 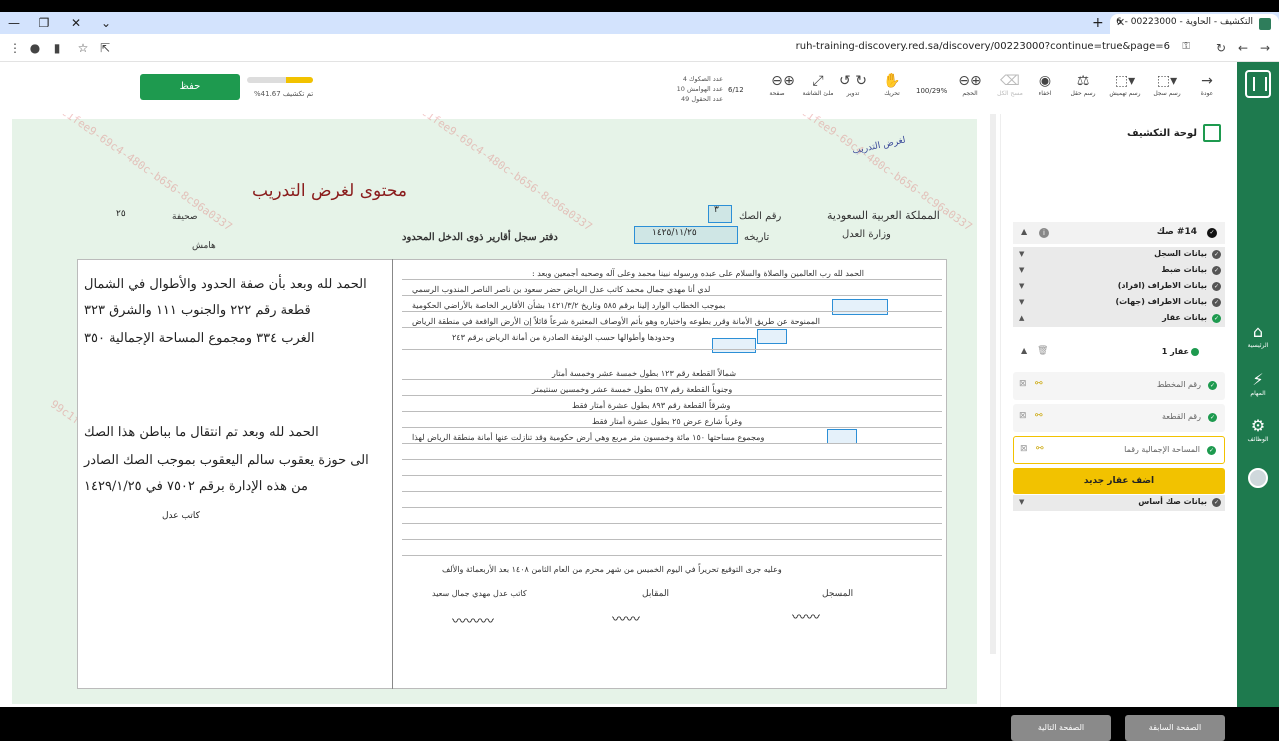 What do you see at coordinates (15, 48) in the screenshot?
I see `menu-dots-icon: ⋮` at bounding box center [15, 48].